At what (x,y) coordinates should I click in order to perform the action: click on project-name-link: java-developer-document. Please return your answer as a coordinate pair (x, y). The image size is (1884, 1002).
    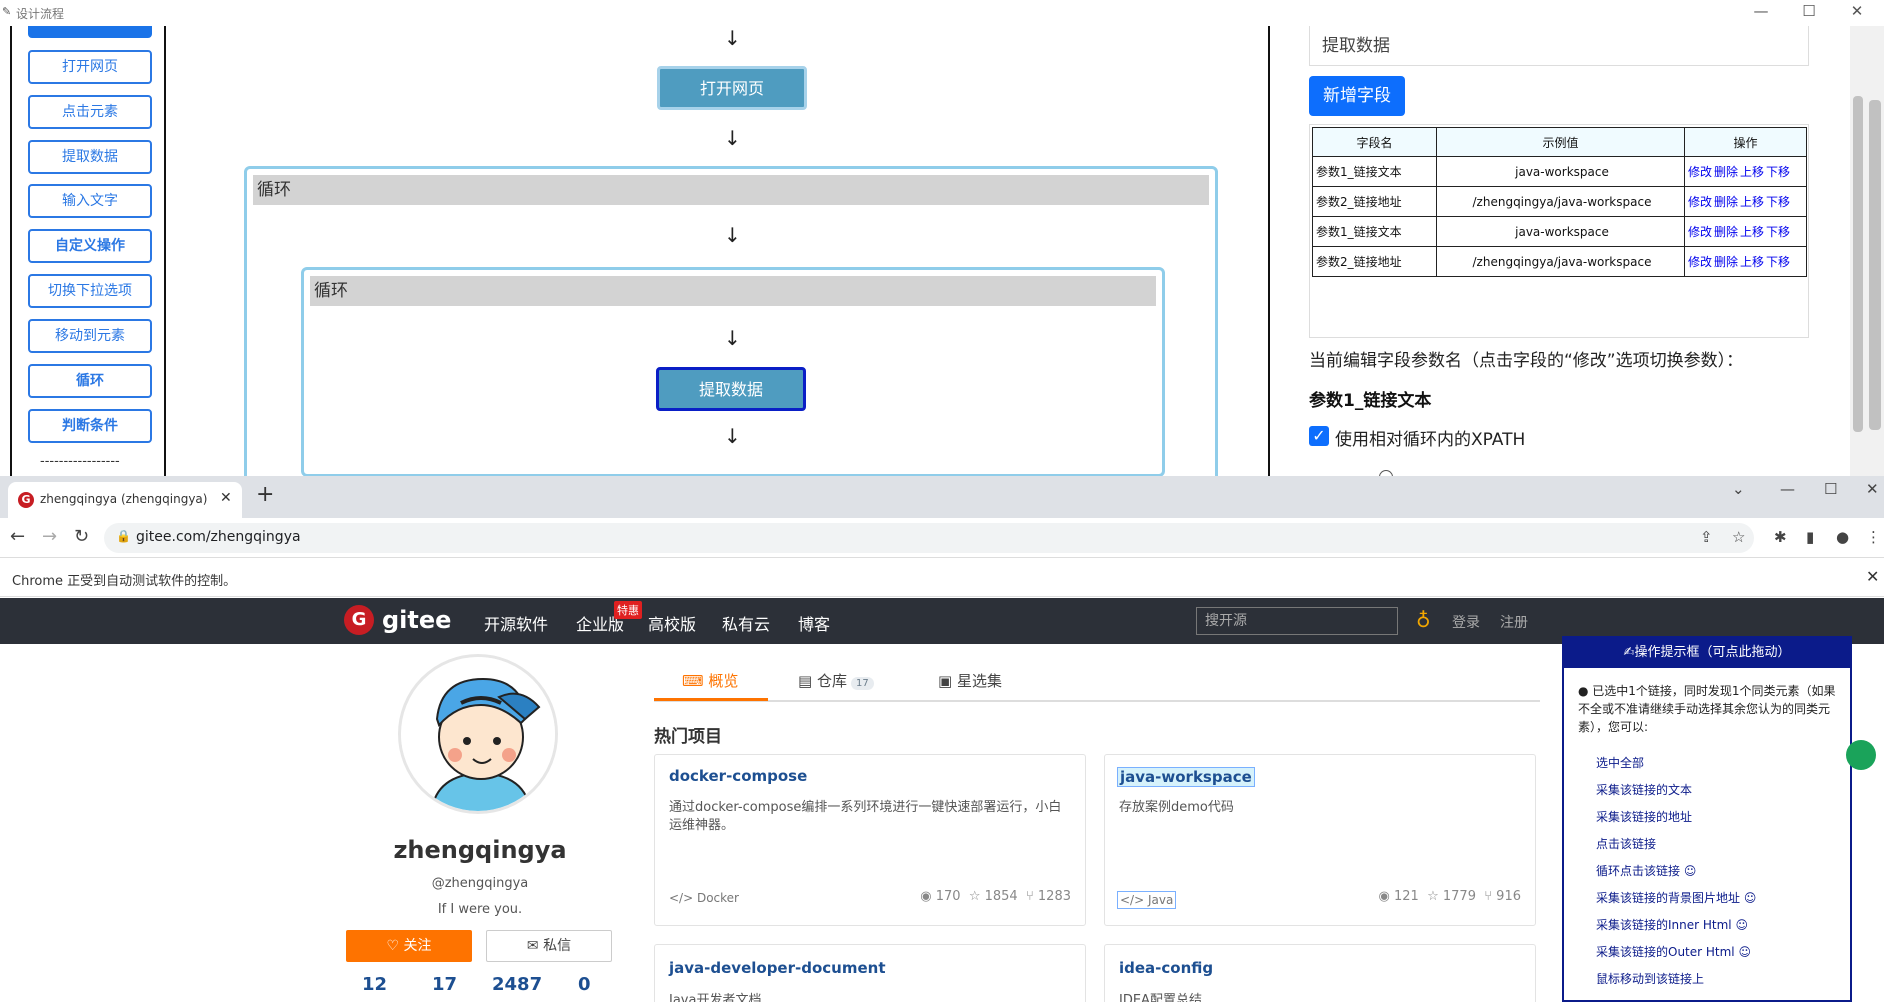
    Looking at the image, I should click on (777, 968).